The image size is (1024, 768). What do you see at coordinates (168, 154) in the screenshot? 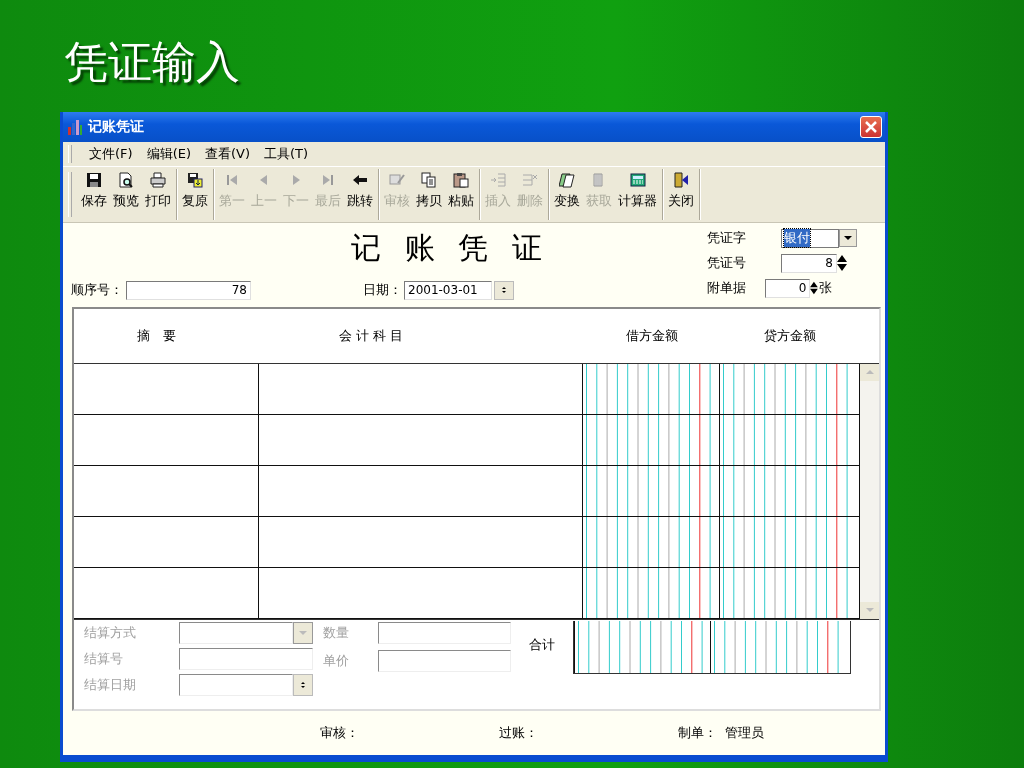
I see `menu-item: 编辑(E)` at bounding box center [168, 154].